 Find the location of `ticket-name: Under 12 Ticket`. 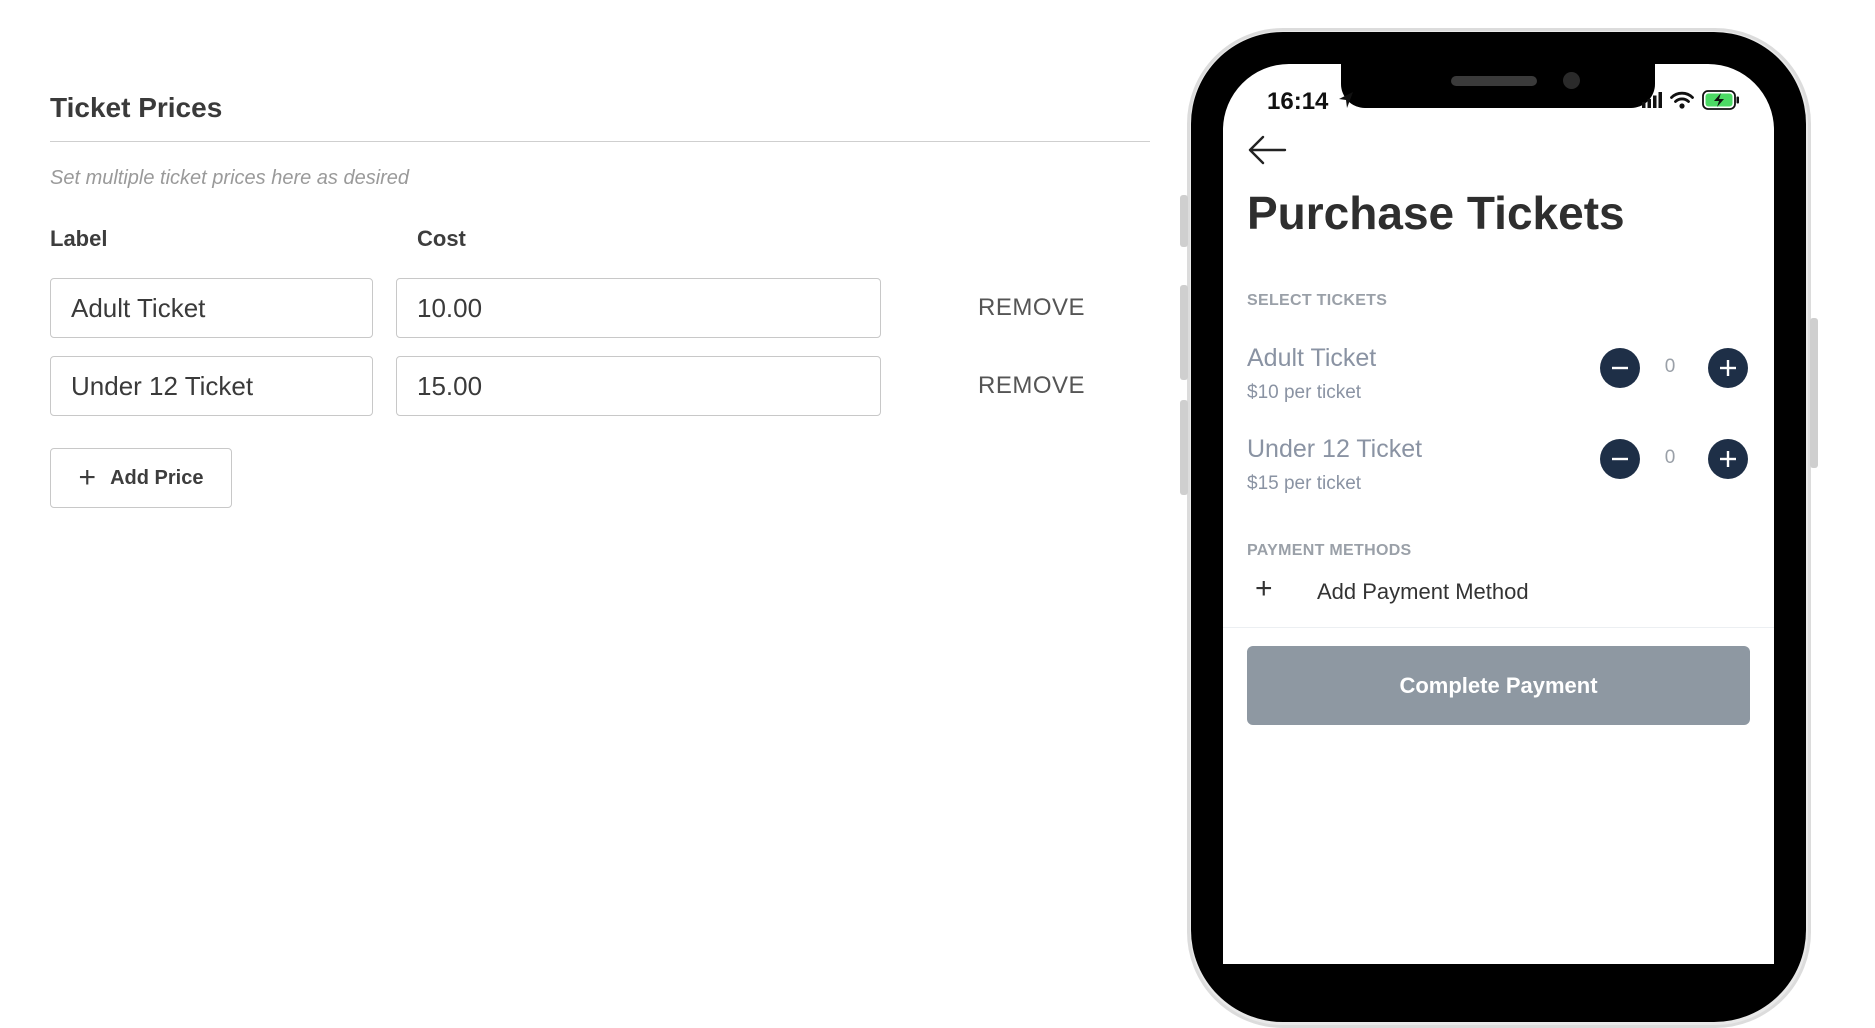

ticket-name: Under 12 Ticket is located at coordinates (1335, 449).